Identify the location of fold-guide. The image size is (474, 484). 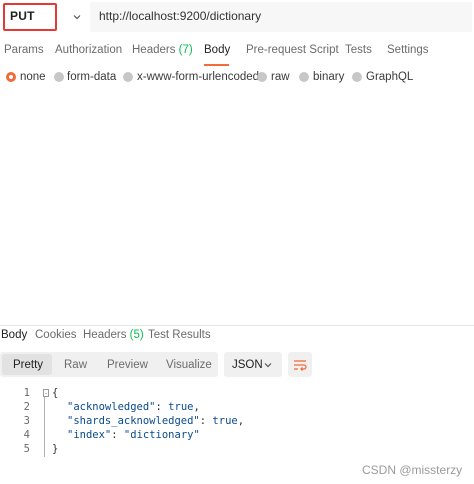
(47, 424).